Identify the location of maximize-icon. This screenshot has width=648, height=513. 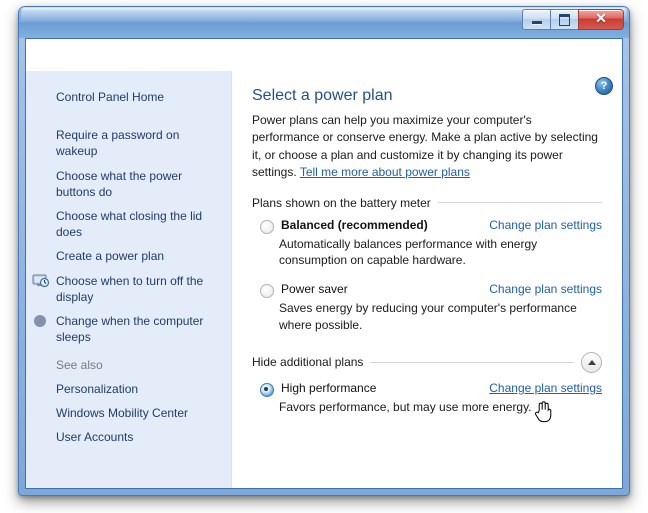
(564, 19).